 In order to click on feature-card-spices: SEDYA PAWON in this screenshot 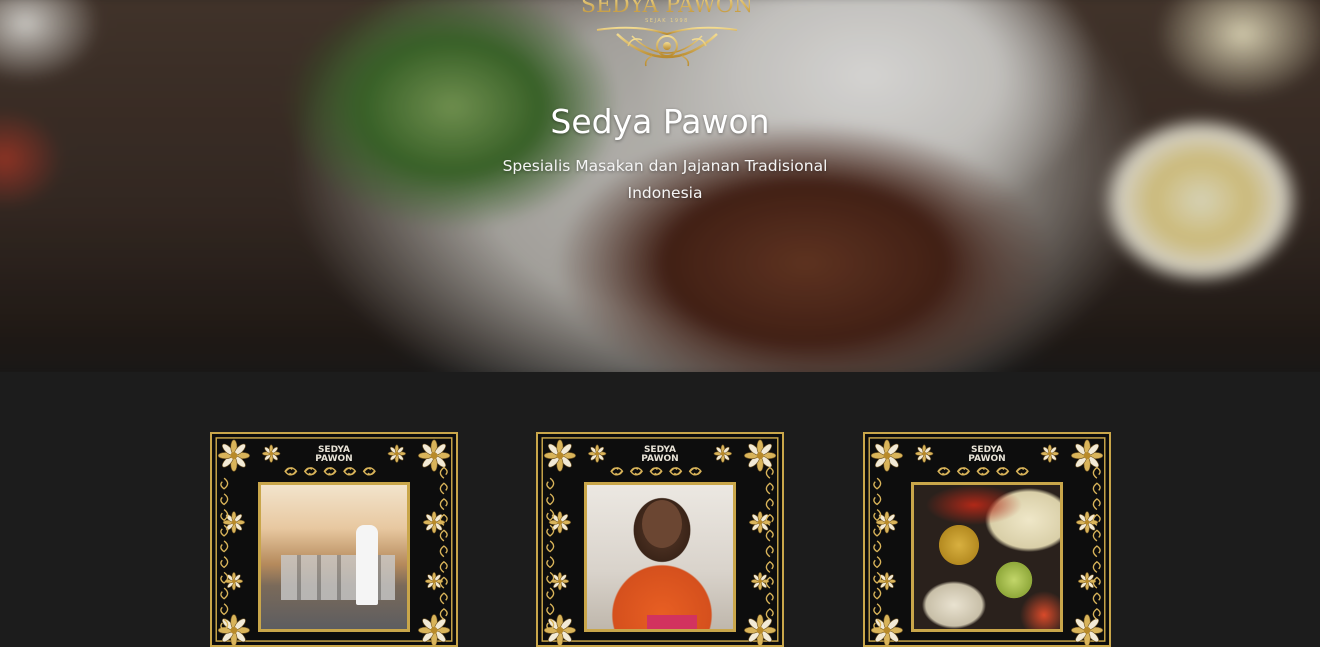, I will do `click(987, 539)`.